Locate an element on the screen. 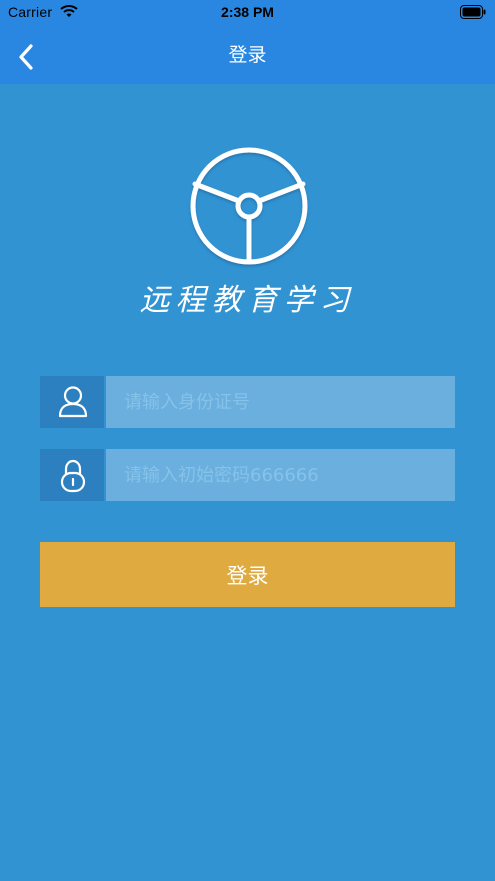  app-name: 远程教育学习 is located at coordinates (247, 300).